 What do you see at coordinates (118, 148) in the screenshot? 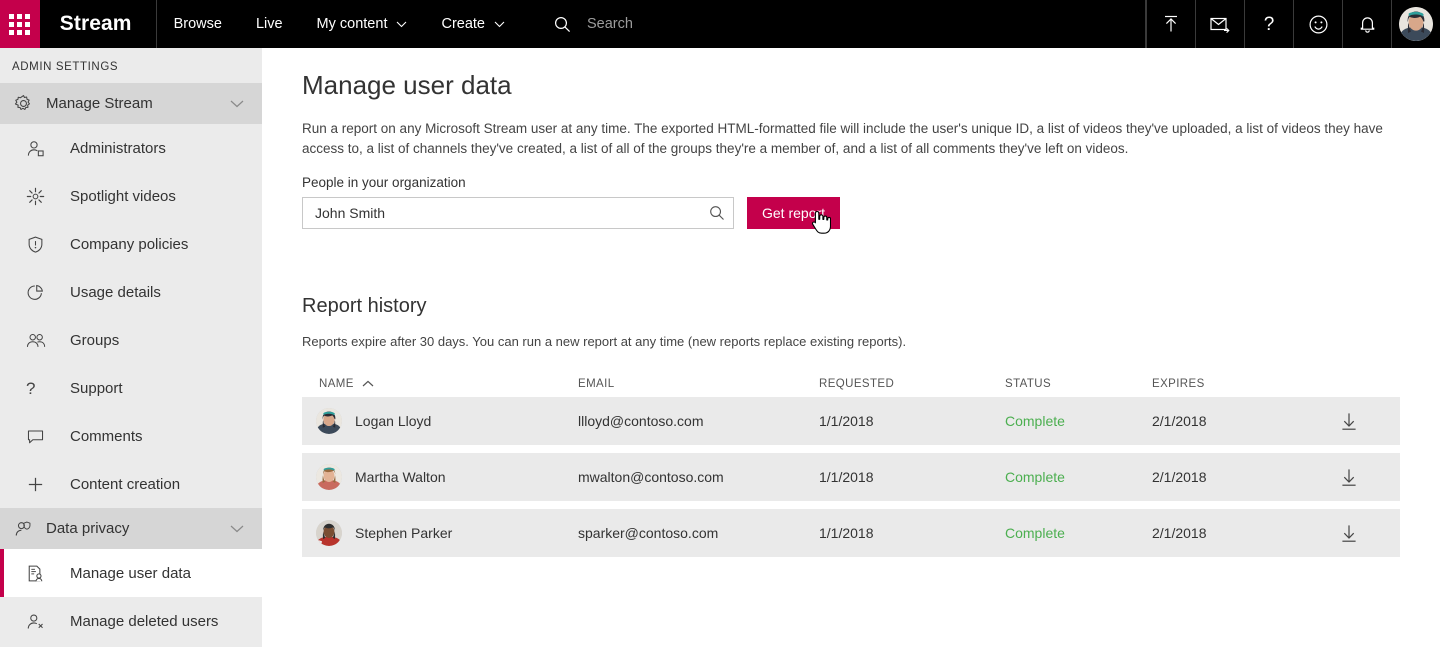
I see `sidebar-item-label-administrators: Administrators` at bounding box center [118, 148].